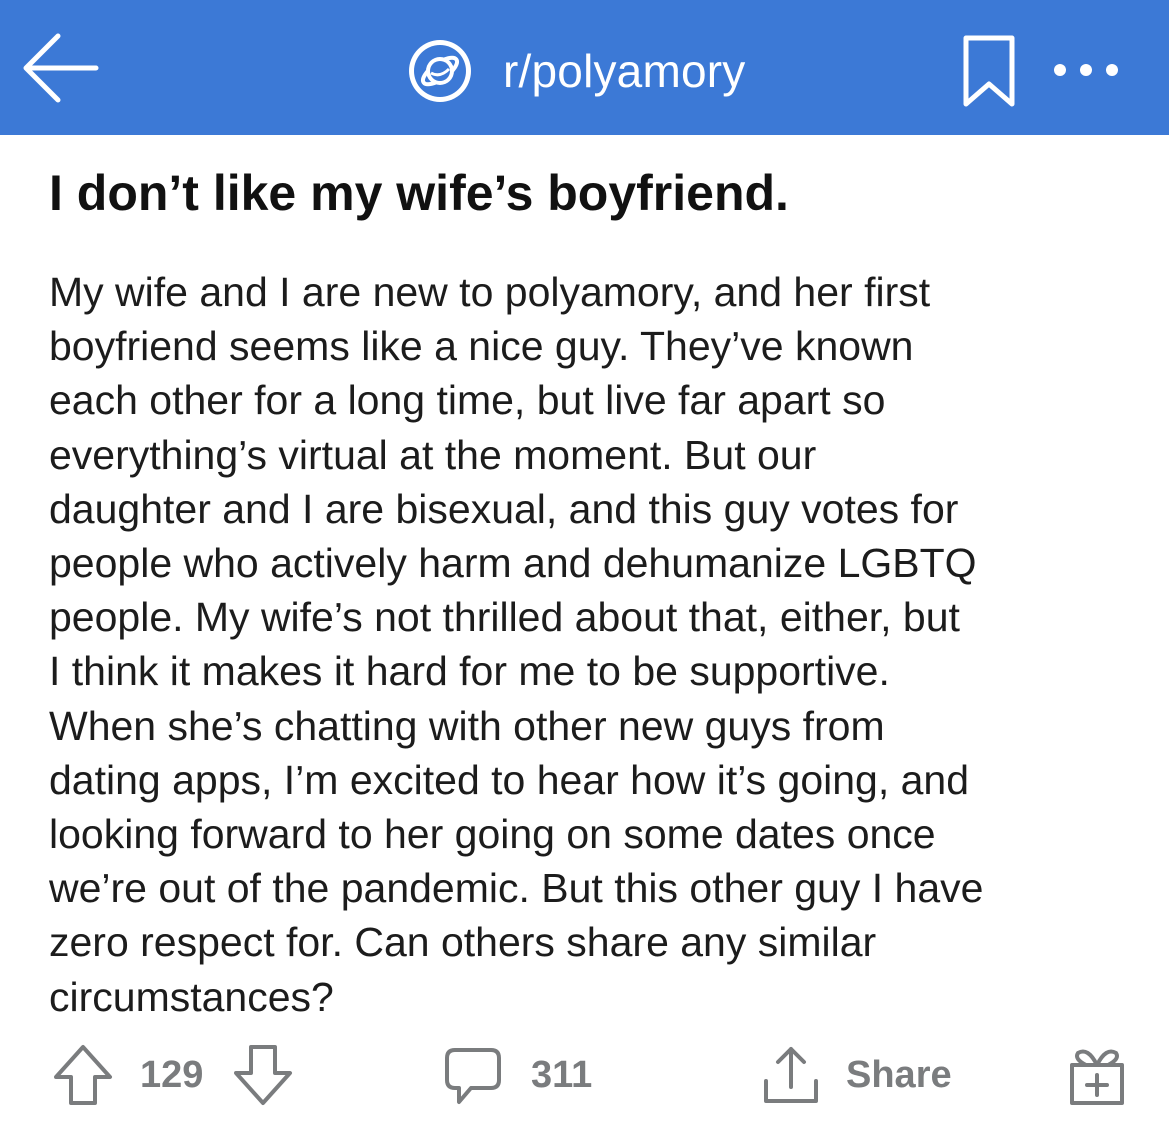 The width and height of the screenshot is (1169, 1126). I want to click on more-options-button, so click(1086, 70).